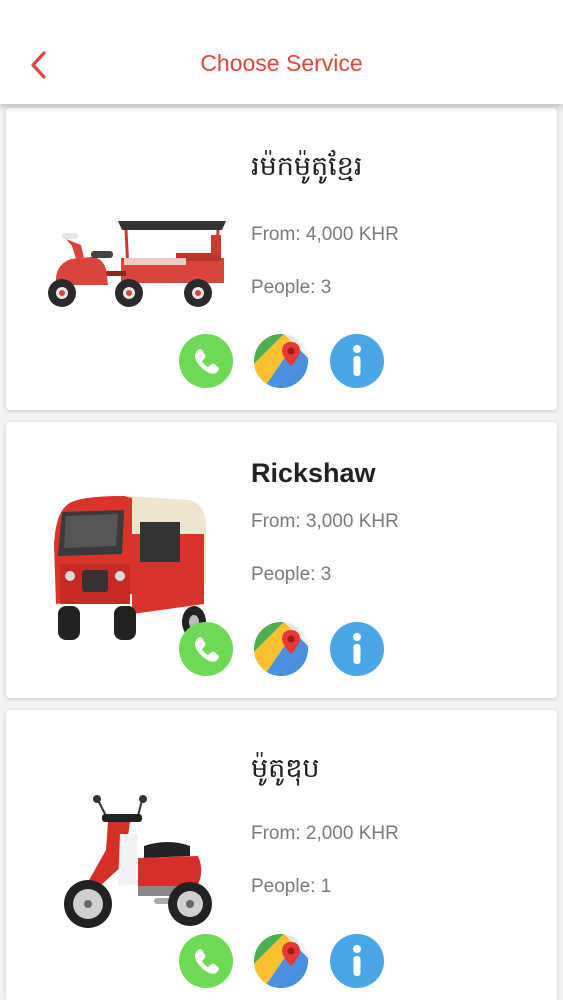 The height and width of the screenshot is (1000, 563). What do you see at coordinates (138, 861) in the screenshot?
I see `motorbike-image` at bounding box center [138, 861].